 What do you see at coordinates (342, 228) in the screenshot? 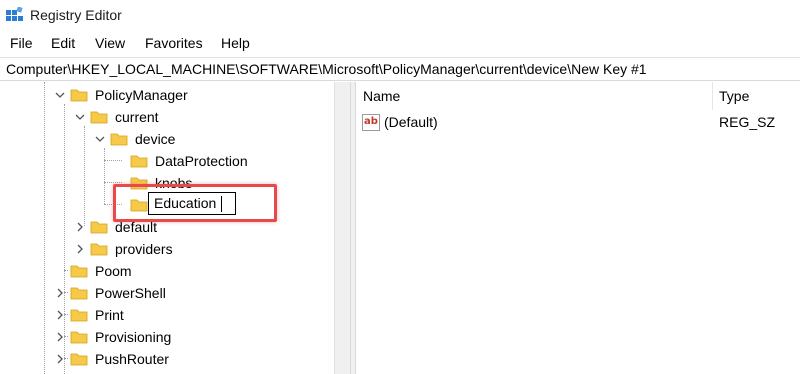
I see `tree-scrollbar` at bounding box center [342, 228].